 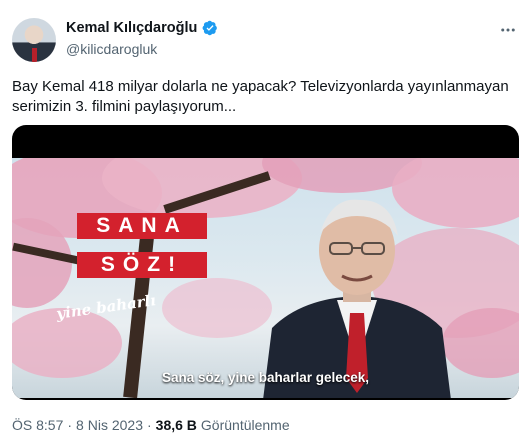 I want to click on more-options-icon, so click(x=508, y=30).